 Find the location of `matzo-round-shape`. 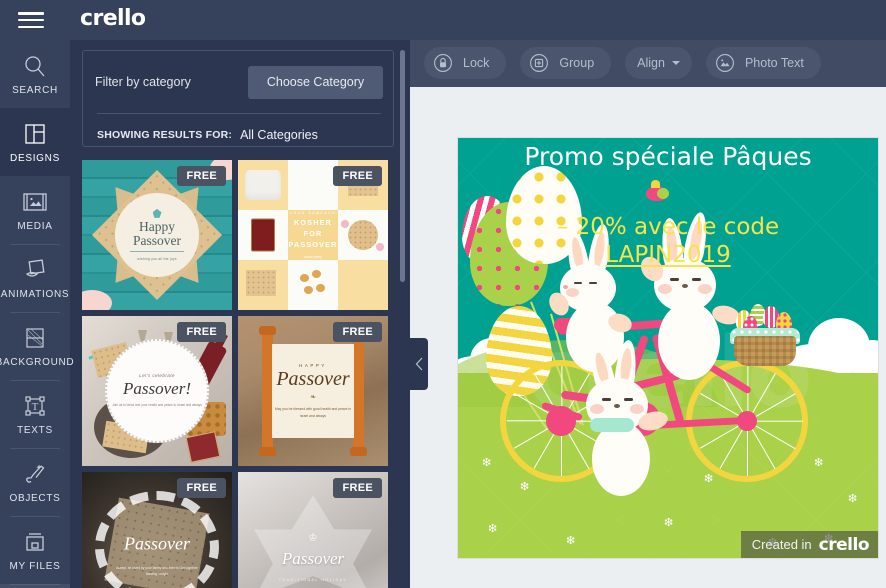

matzo-round-shape is located at coordinates (363, 235).